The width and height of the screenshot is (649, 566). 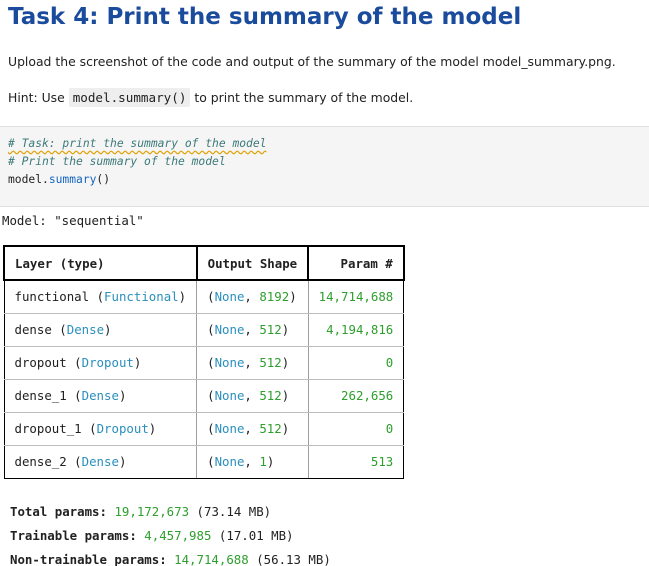 I want to click on trainable-params-line: Trainable params: 4,457,985 (17.01 MB), so click(x=170, y=536).